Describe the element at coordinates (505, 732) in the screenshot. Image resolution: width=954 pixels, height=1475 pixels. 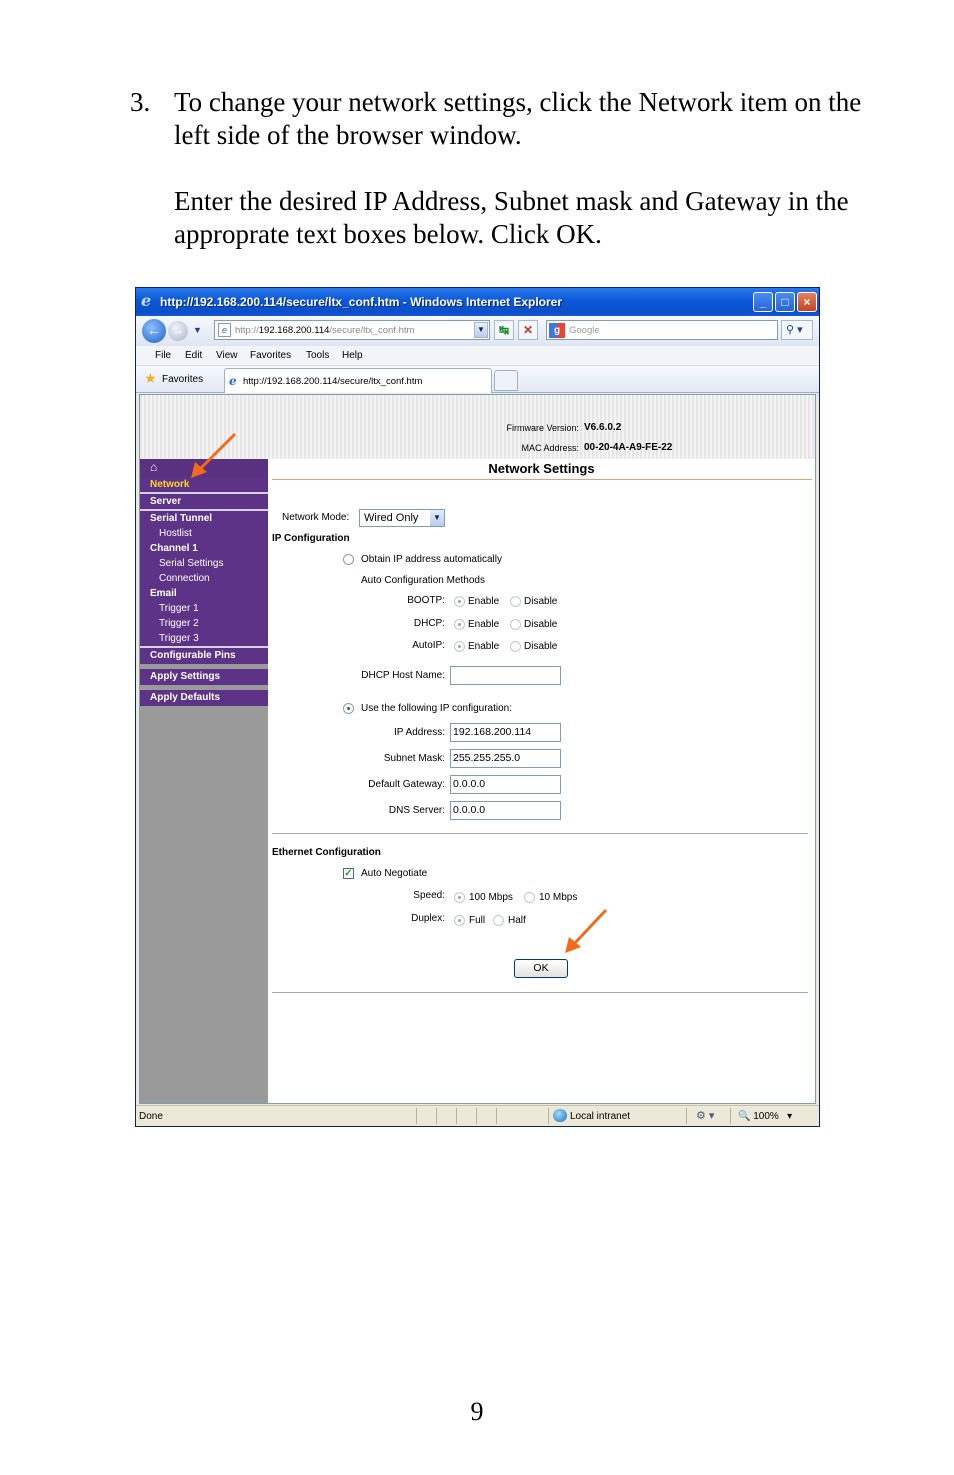
I see `ip-address-input: 192.168.200.114` at that location.